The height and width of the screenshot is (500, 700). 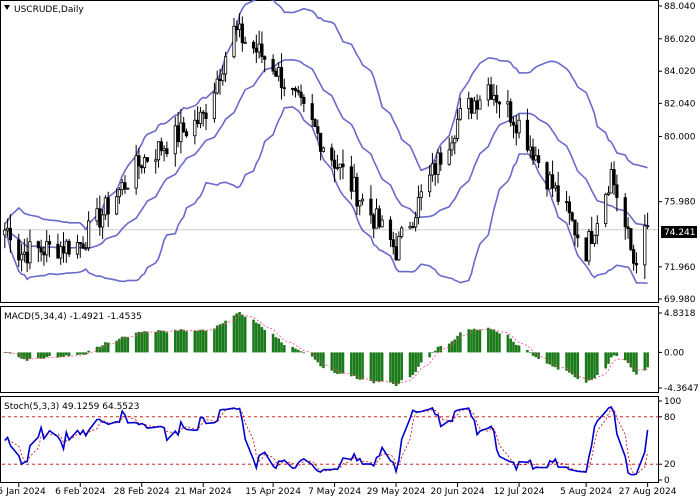 What do you see at coordinates (670, 418) in the screenshot?
I see `stoch-y-tick-label: 80` at bounding box center [670, 418].